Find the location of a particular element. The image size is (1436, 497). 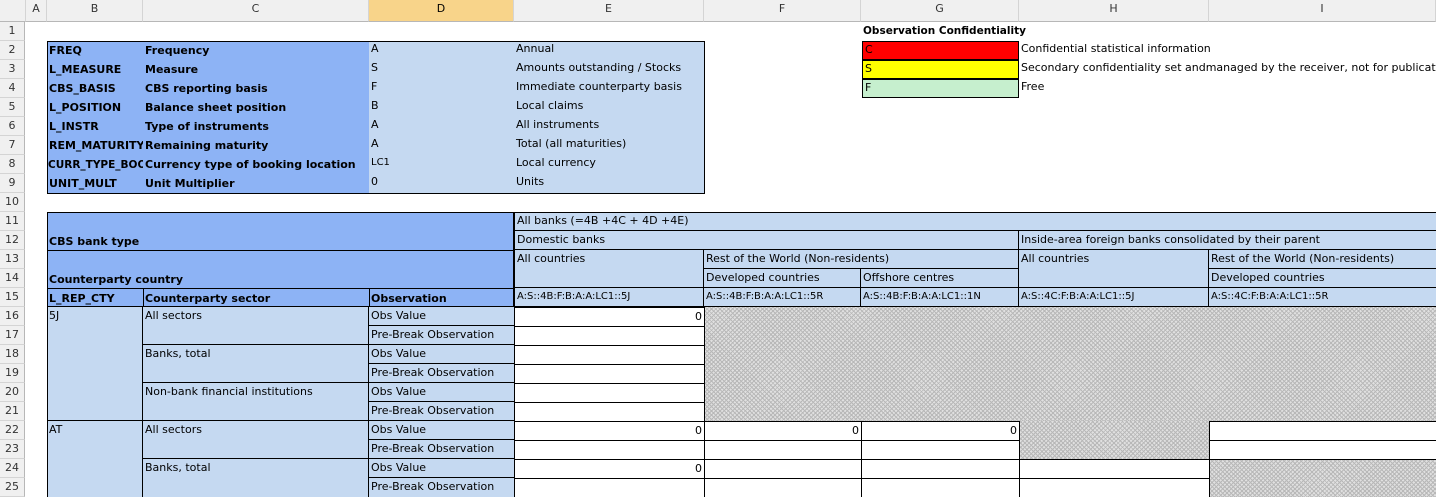

data-cell-h25 is located at coordinates (1114, 487).